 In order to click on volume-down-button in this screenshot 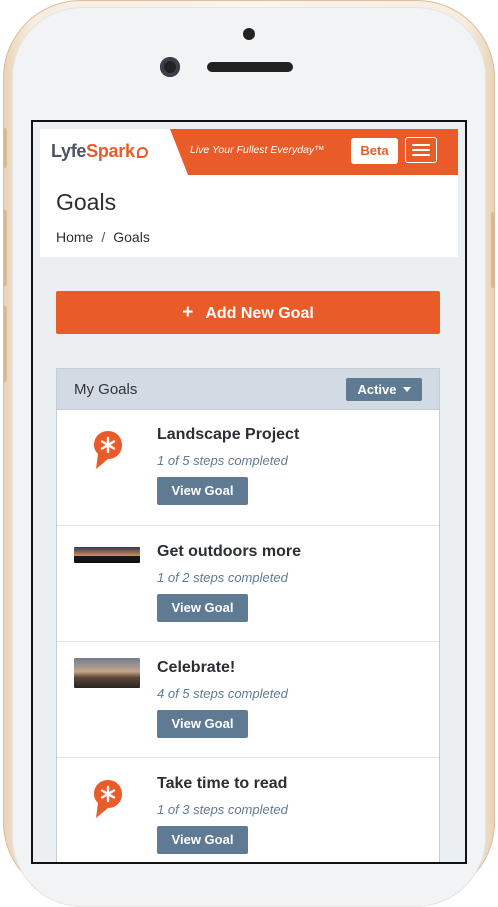, I will do `click(5, 344)`.